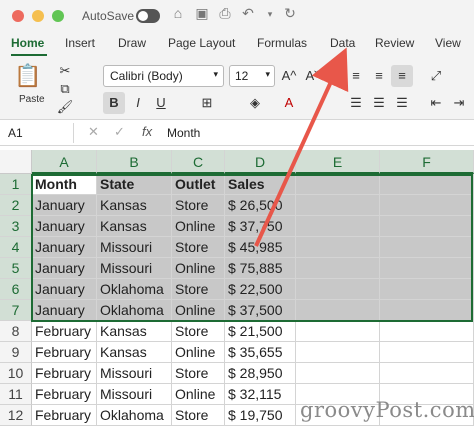  Describe the element at coordinates (270, 14) in the screenshot. I see `undo-dropdown-icon: ▾` at that location.